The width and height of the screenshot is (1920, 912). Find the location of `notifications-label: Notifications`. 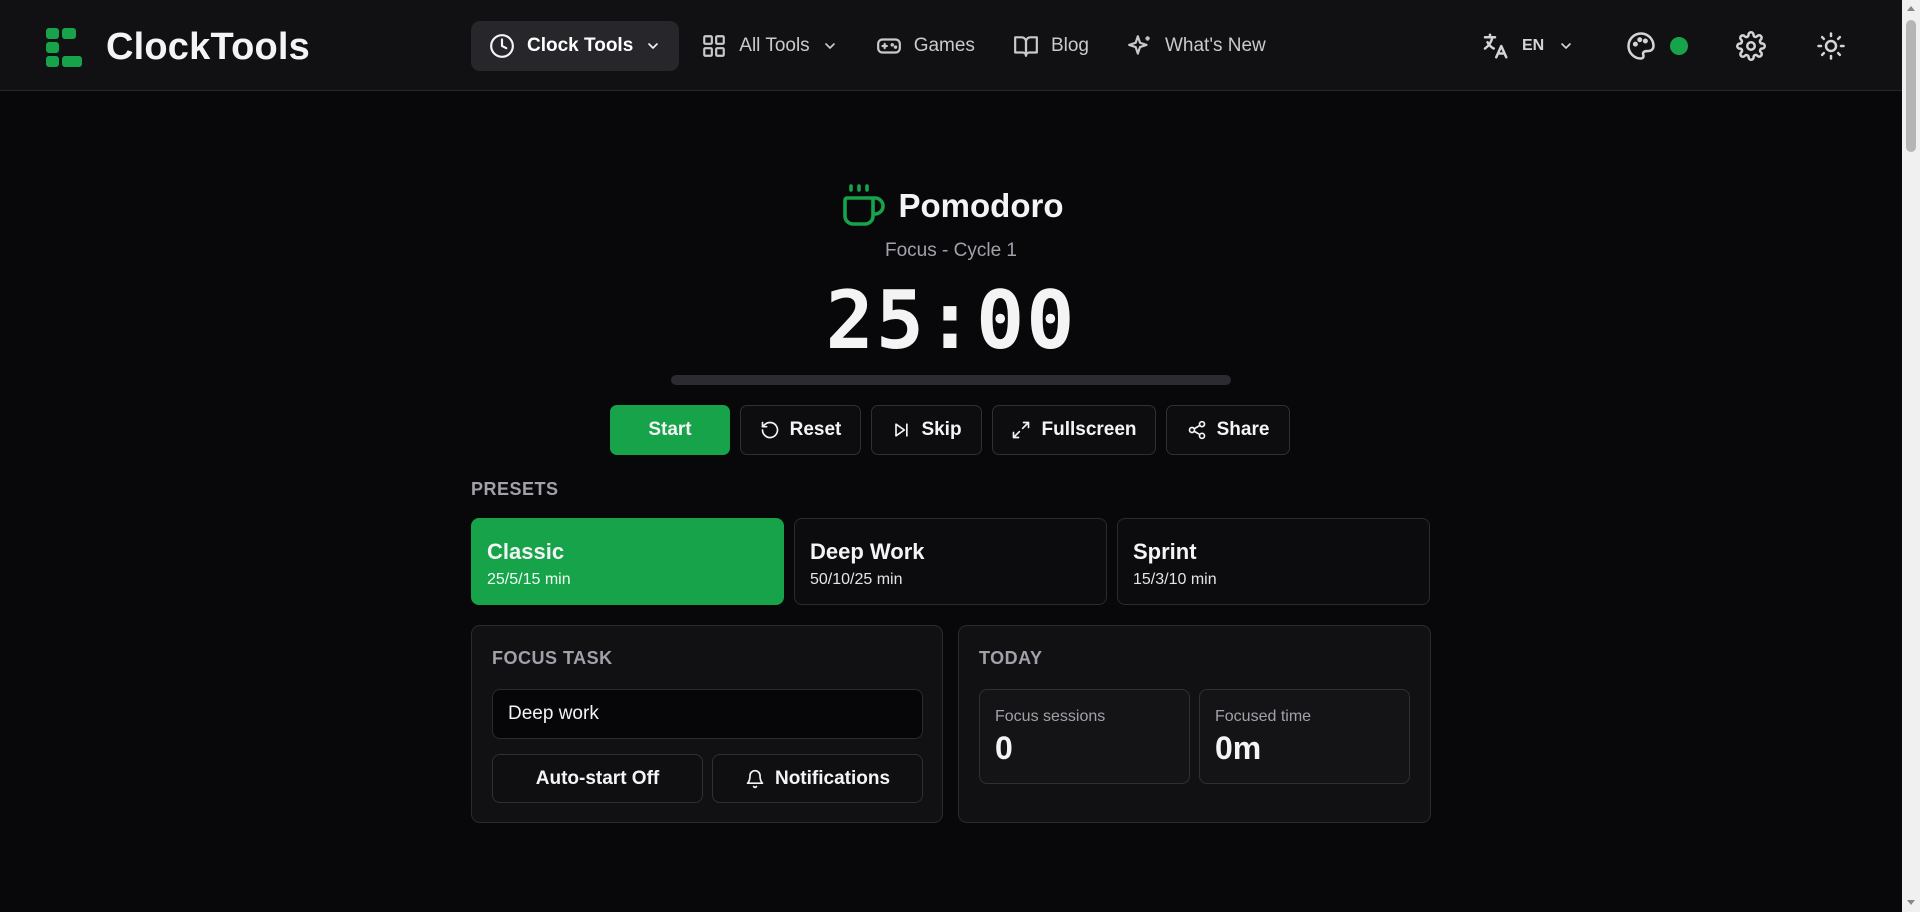

notifications-label: Notifications is located at coordinates (832, 778).